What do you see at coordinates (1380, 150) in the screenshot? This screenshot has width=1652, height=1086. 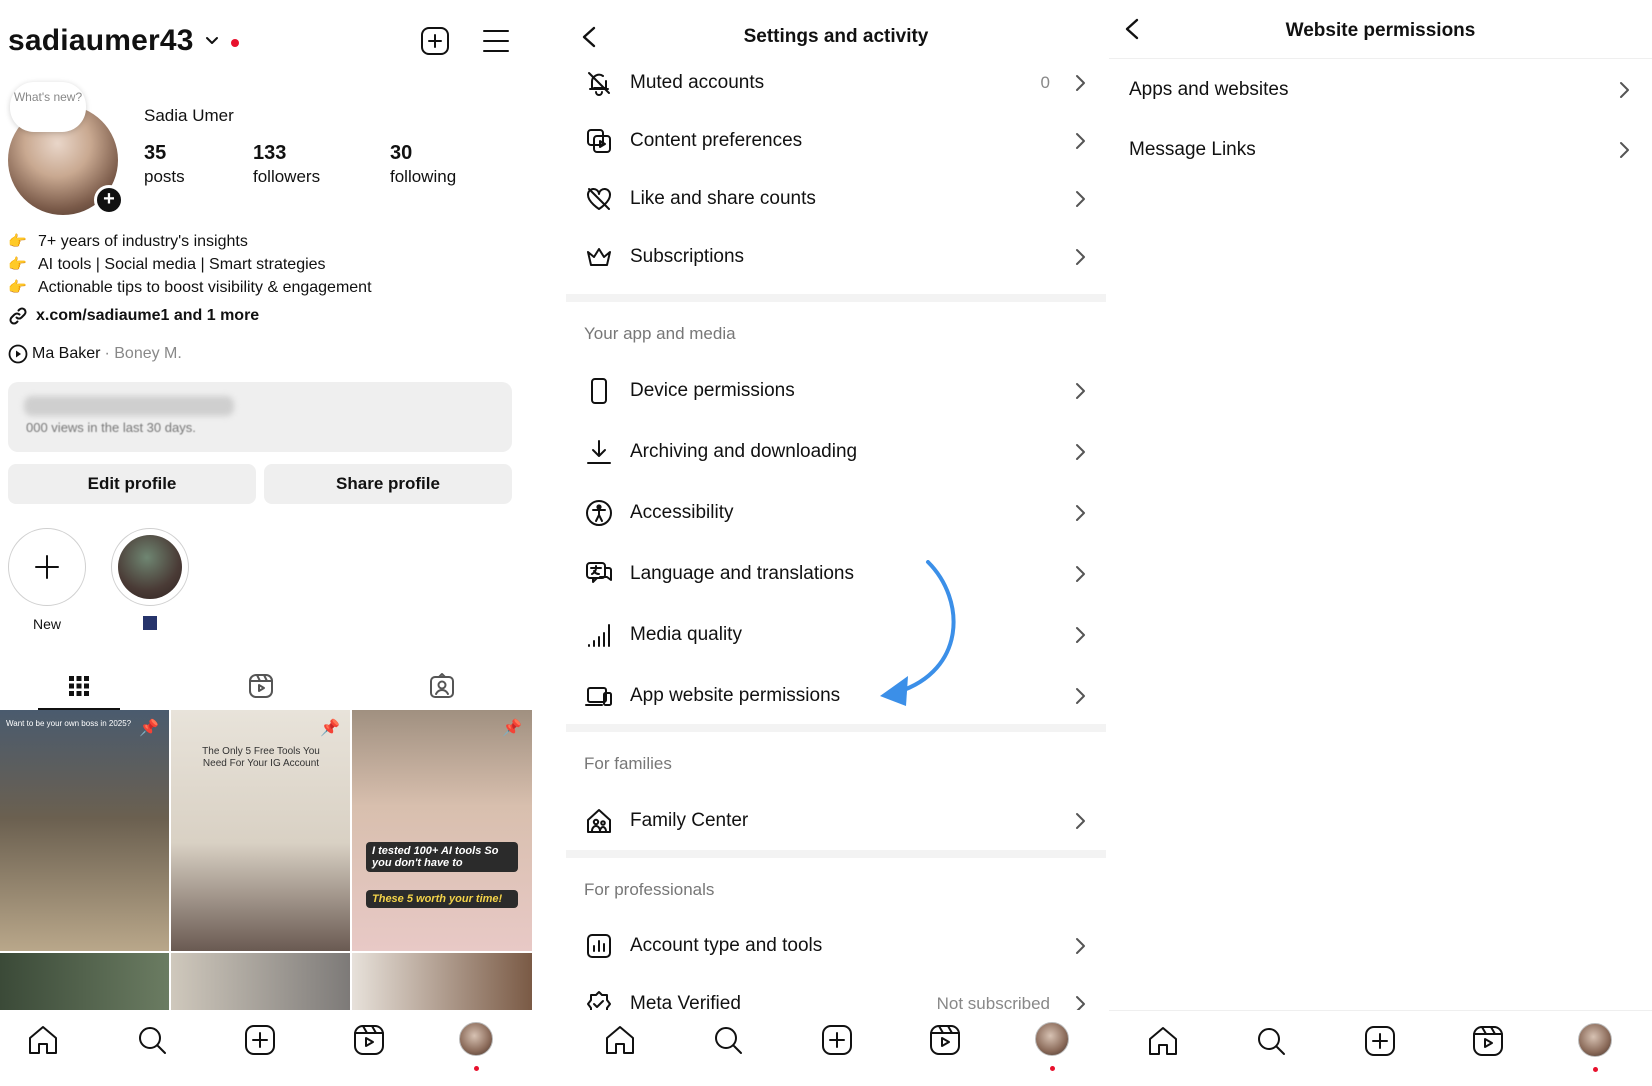 I see `row-message-links: Message Links` at bounding box center [1380, 150].